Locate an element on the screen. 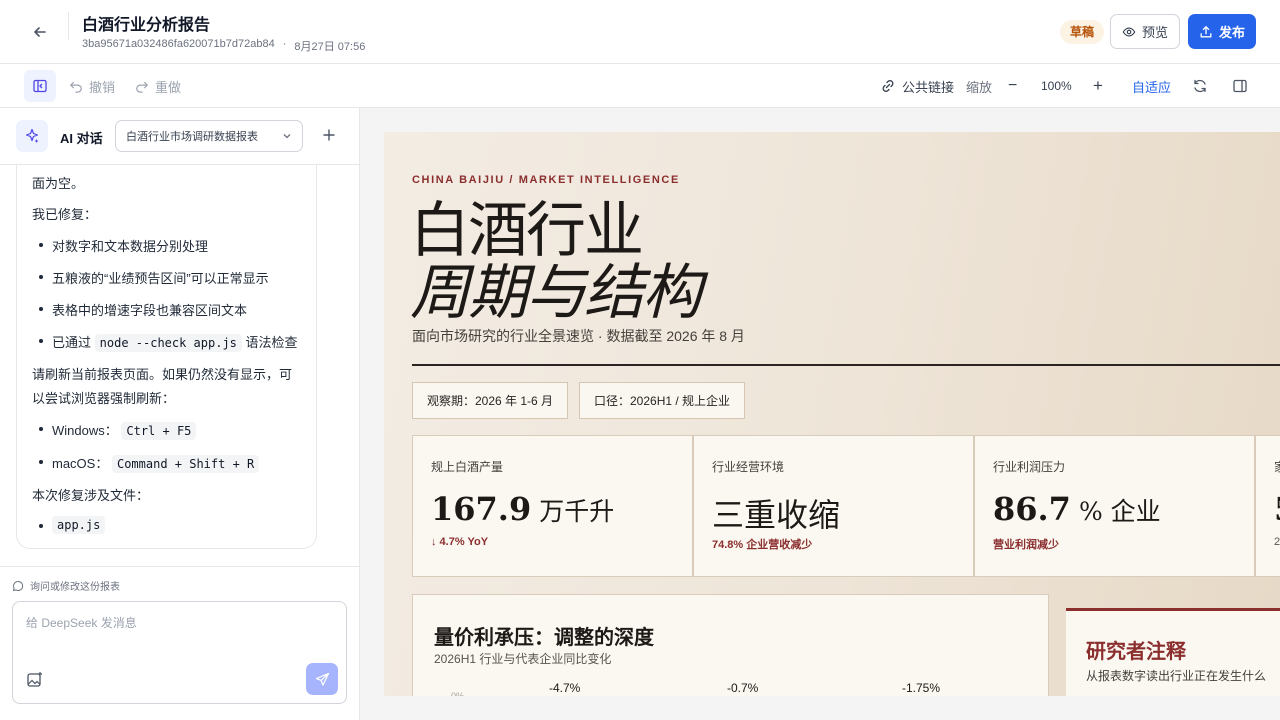 The width and height of the screenshot is (1280, 720). status-badge: 草稿 is located at coordinates (1082, 32).